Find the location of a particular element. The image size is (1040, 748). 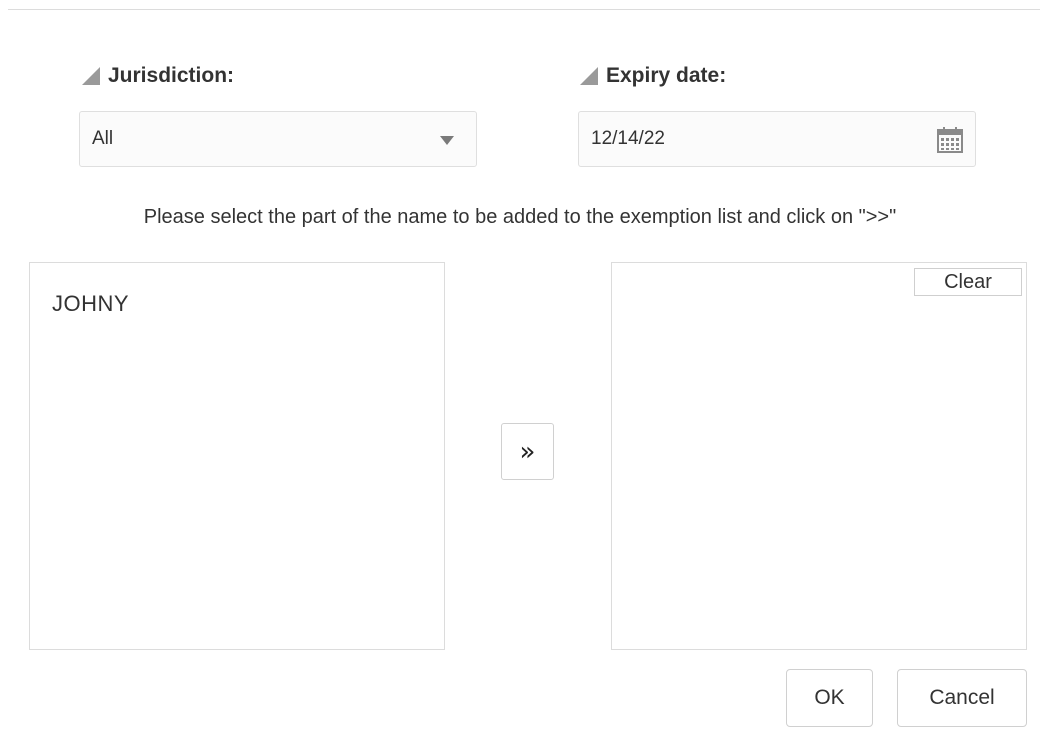

jurisdiction-label-text: Jurisdiction: is located at coordinates (171, 75).